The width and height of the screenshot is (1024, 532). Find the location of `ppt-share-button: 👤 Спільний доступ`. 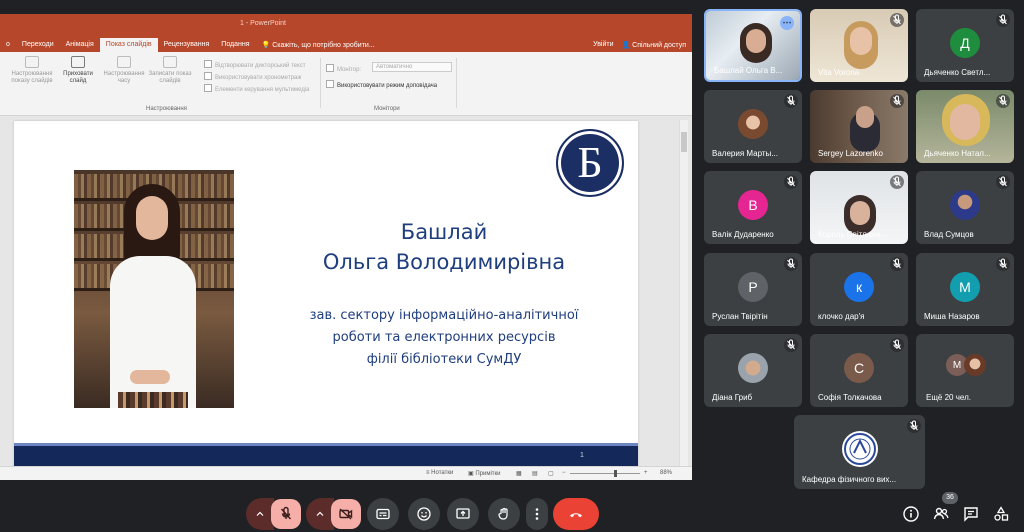

ppt-share-button: 👤 Спільний доступ is located at coordinates (654, 45).